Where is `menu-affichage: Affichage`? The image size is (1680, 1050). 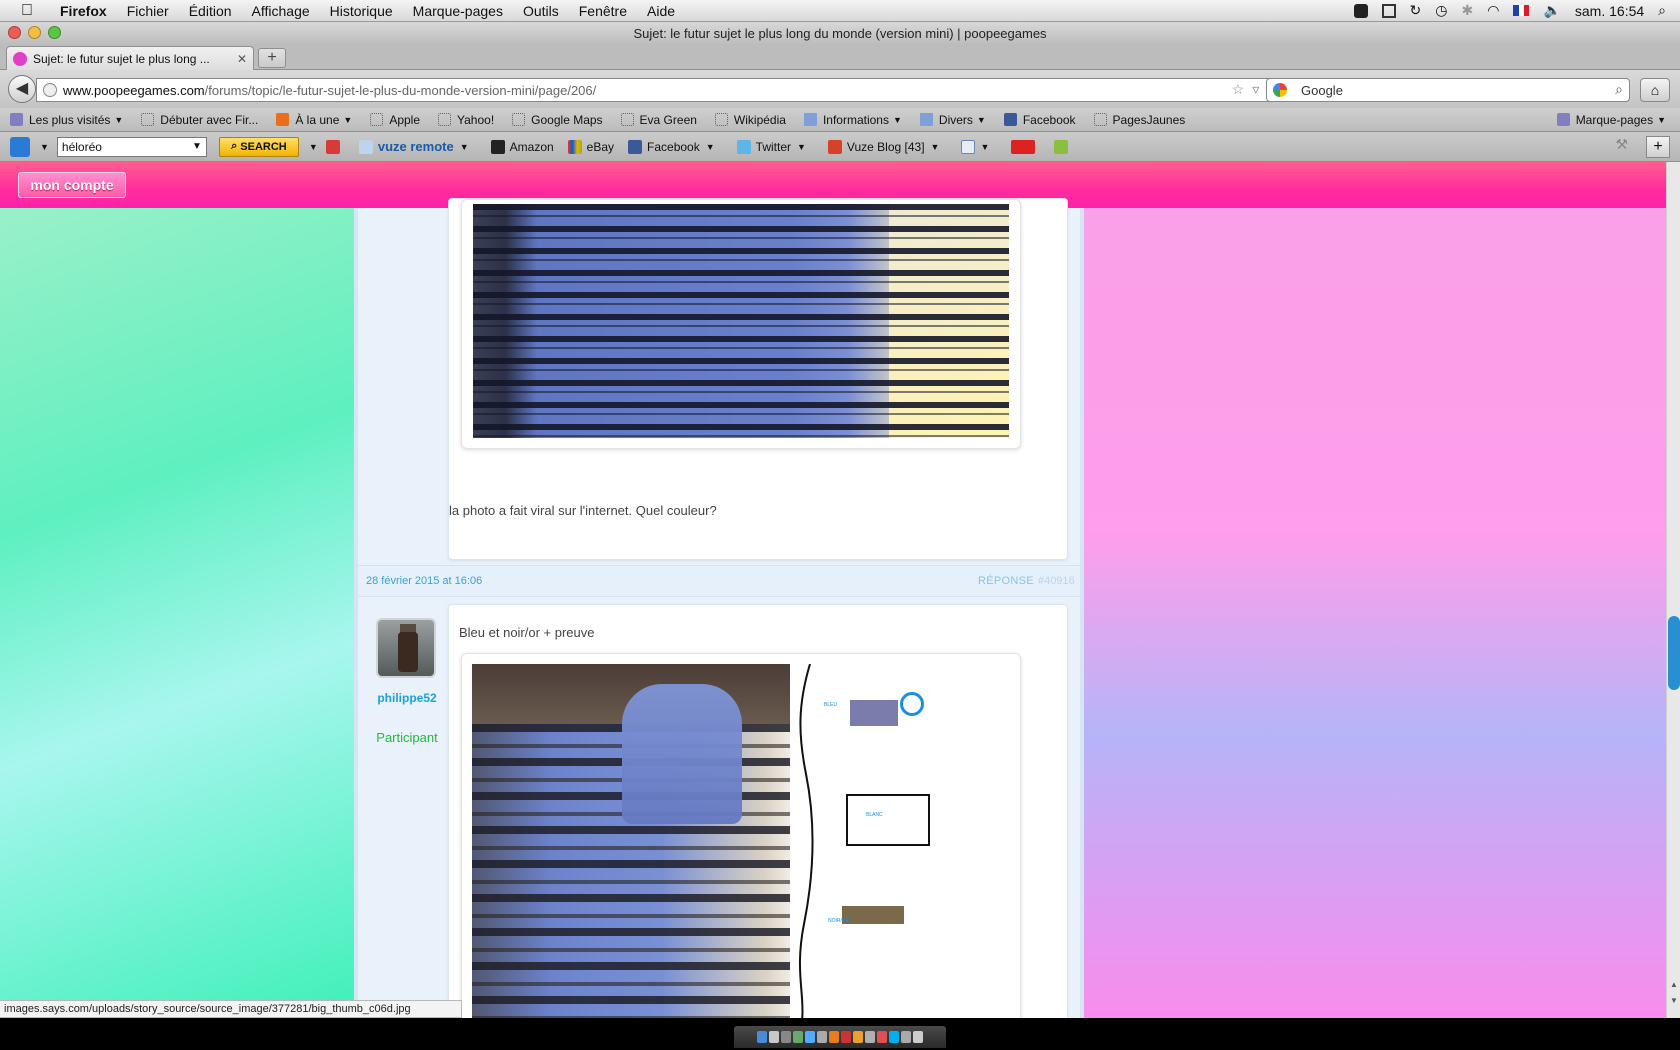 menu-affichage: Affichage is located at coordinates (281, 11).